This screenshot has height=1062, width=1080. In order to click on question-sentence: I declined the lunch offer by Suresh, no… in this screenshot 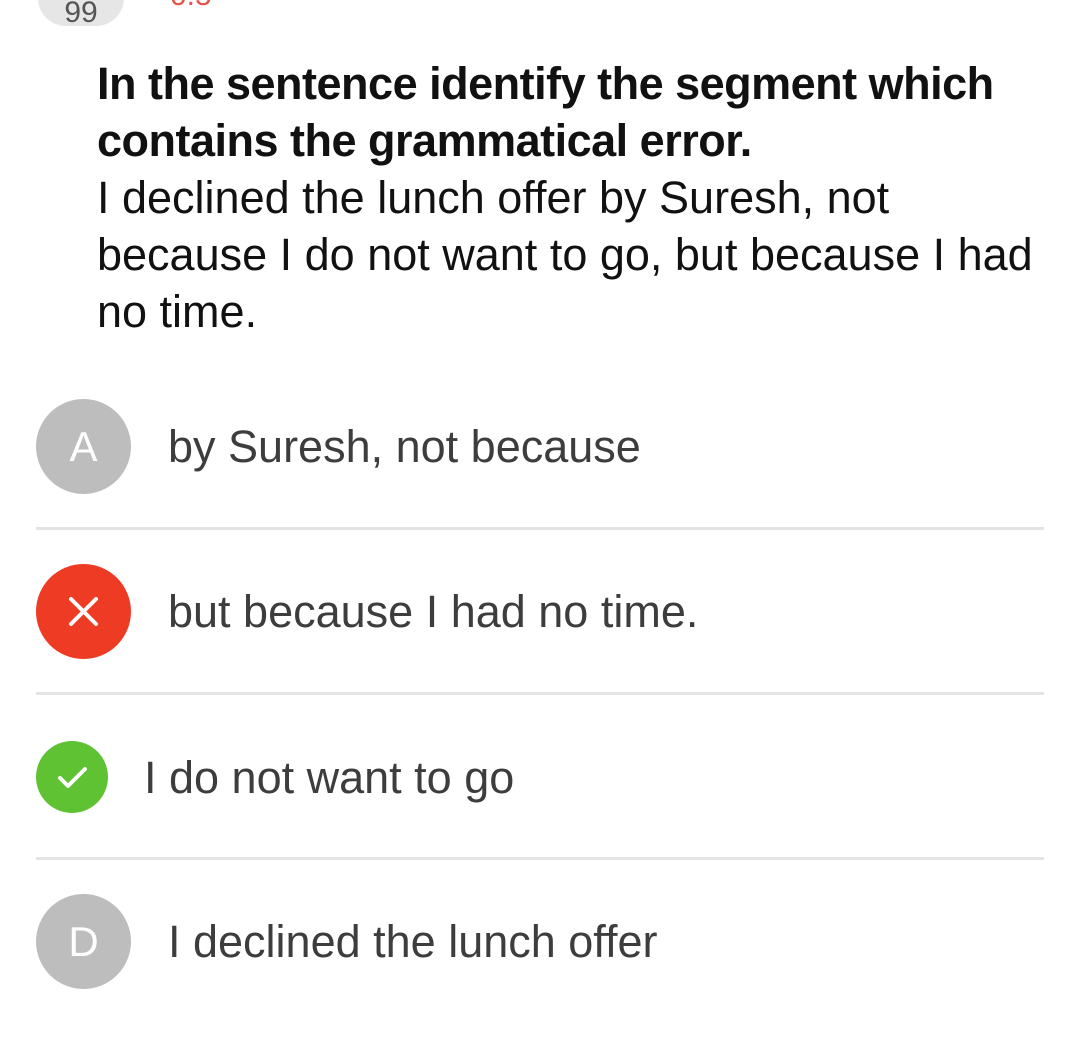, I will do `click(565, 254)`.